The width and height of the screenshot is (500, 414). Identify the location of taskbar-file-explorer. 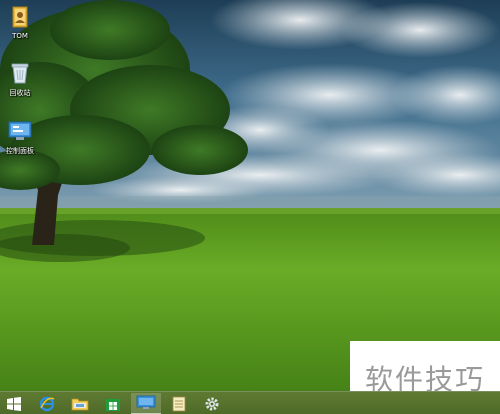
(80, 403).